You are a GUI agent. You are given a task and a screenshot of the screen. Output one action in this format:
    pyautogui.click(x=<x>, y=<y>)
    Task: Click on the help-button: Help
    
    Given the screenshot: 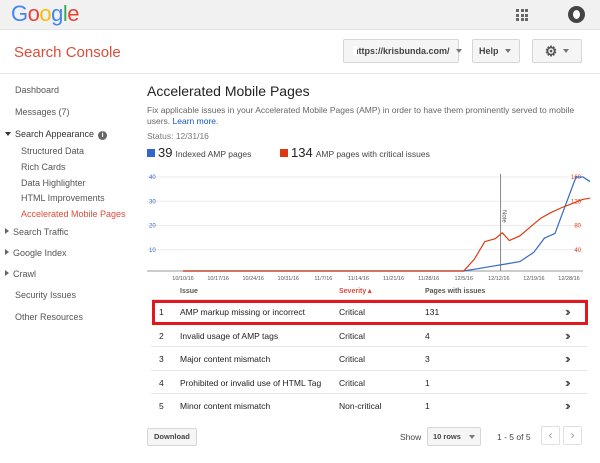 What is the action you would take?
    pyautogui.click(x=496, y=51)
    